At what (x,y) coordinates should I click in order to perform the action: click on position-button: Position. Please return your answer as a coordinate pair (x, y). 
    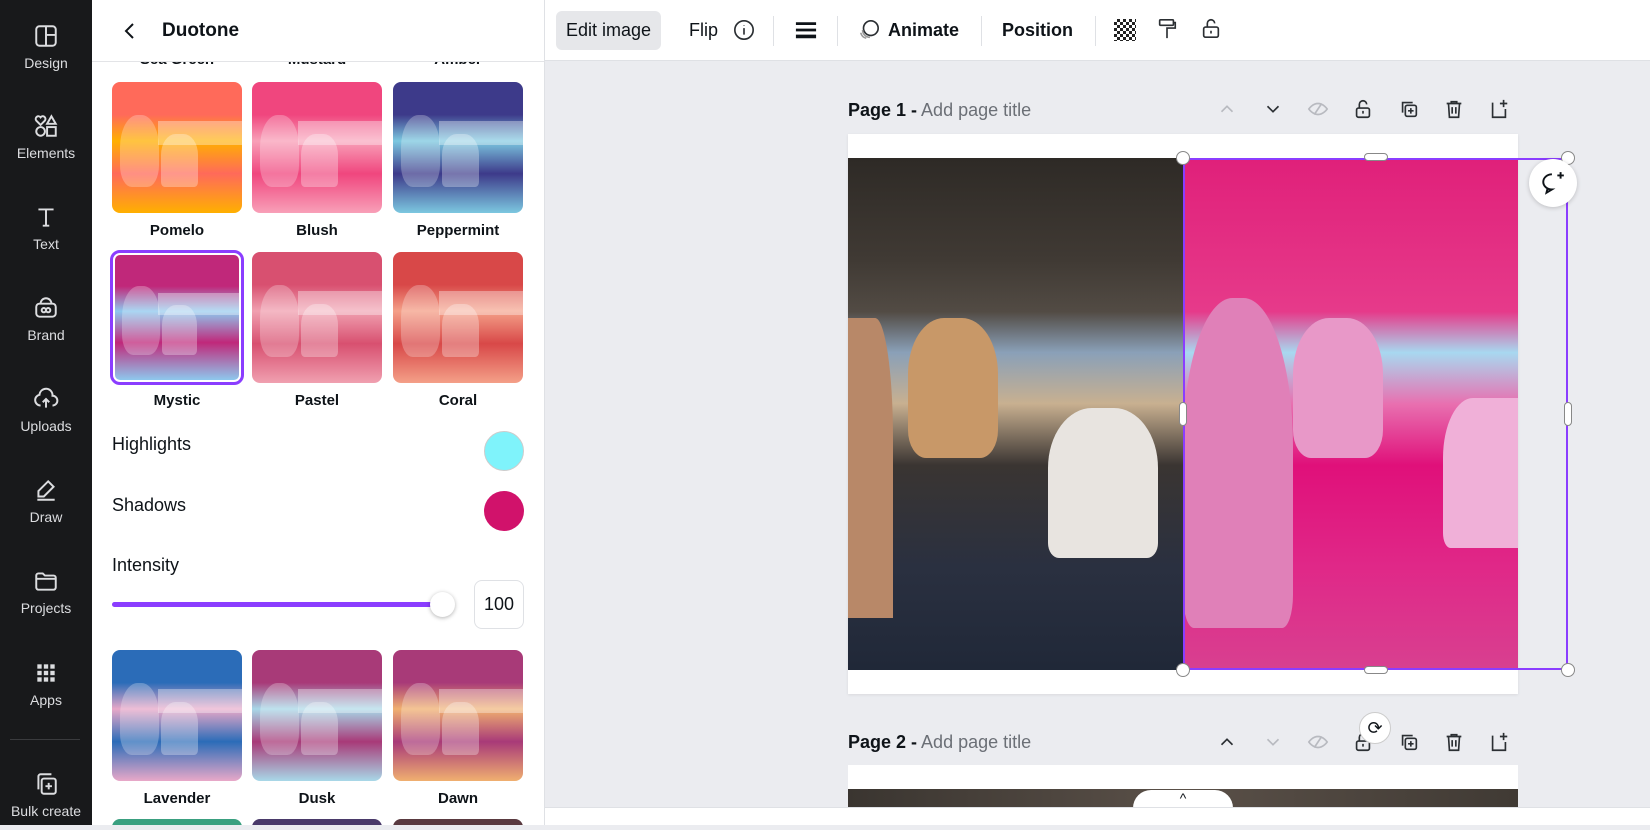
    Looking at the image, I should click on (1037, 30).